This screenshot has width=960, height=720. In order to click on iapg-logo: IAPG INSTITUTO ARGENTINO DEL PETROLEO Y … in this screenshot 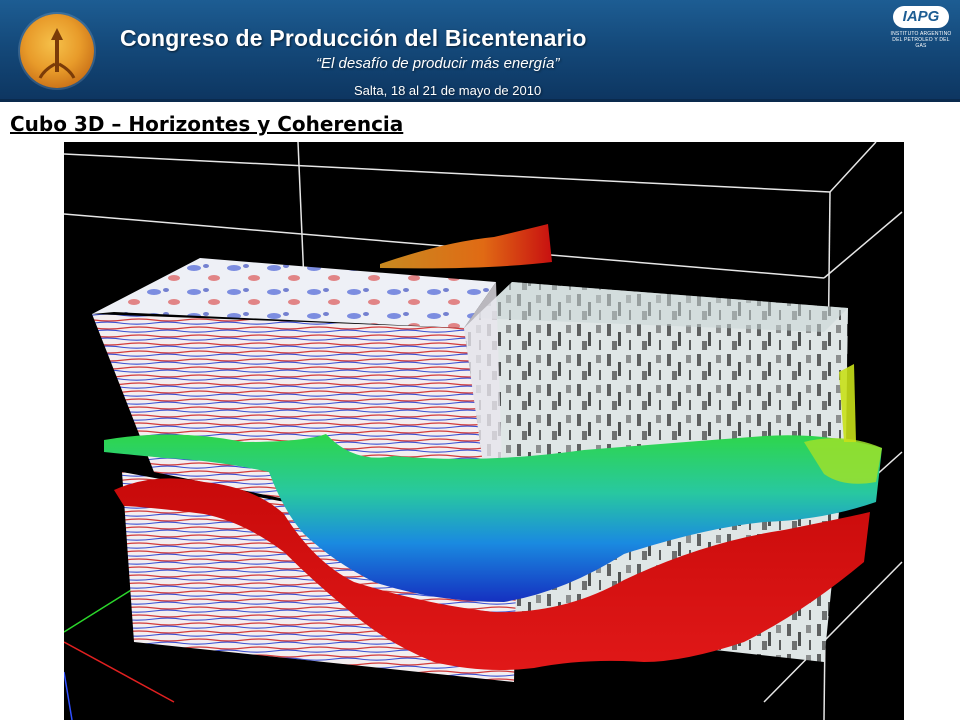, I will do `click(921, 28)`.